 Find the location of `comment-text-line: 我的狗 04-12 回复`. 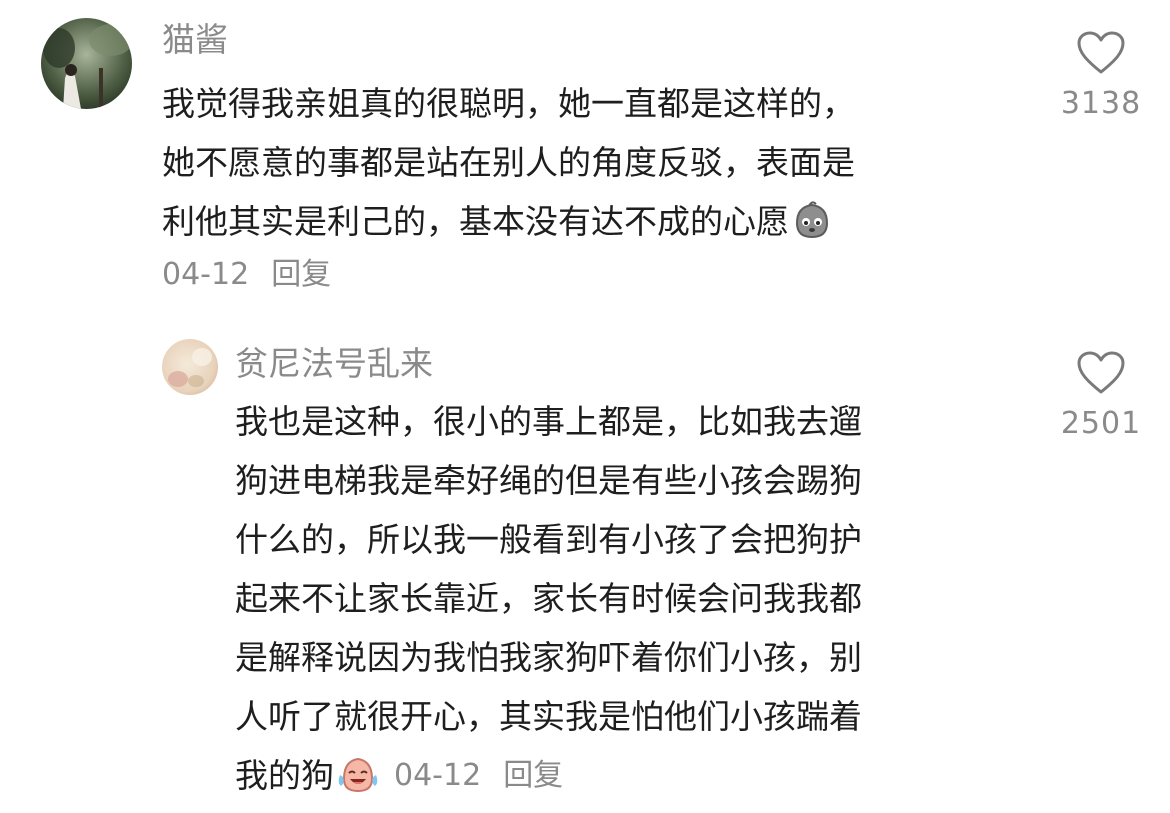

comment-text-line: 我的狗 04-12 回复 is located at coordinates (548, 775).